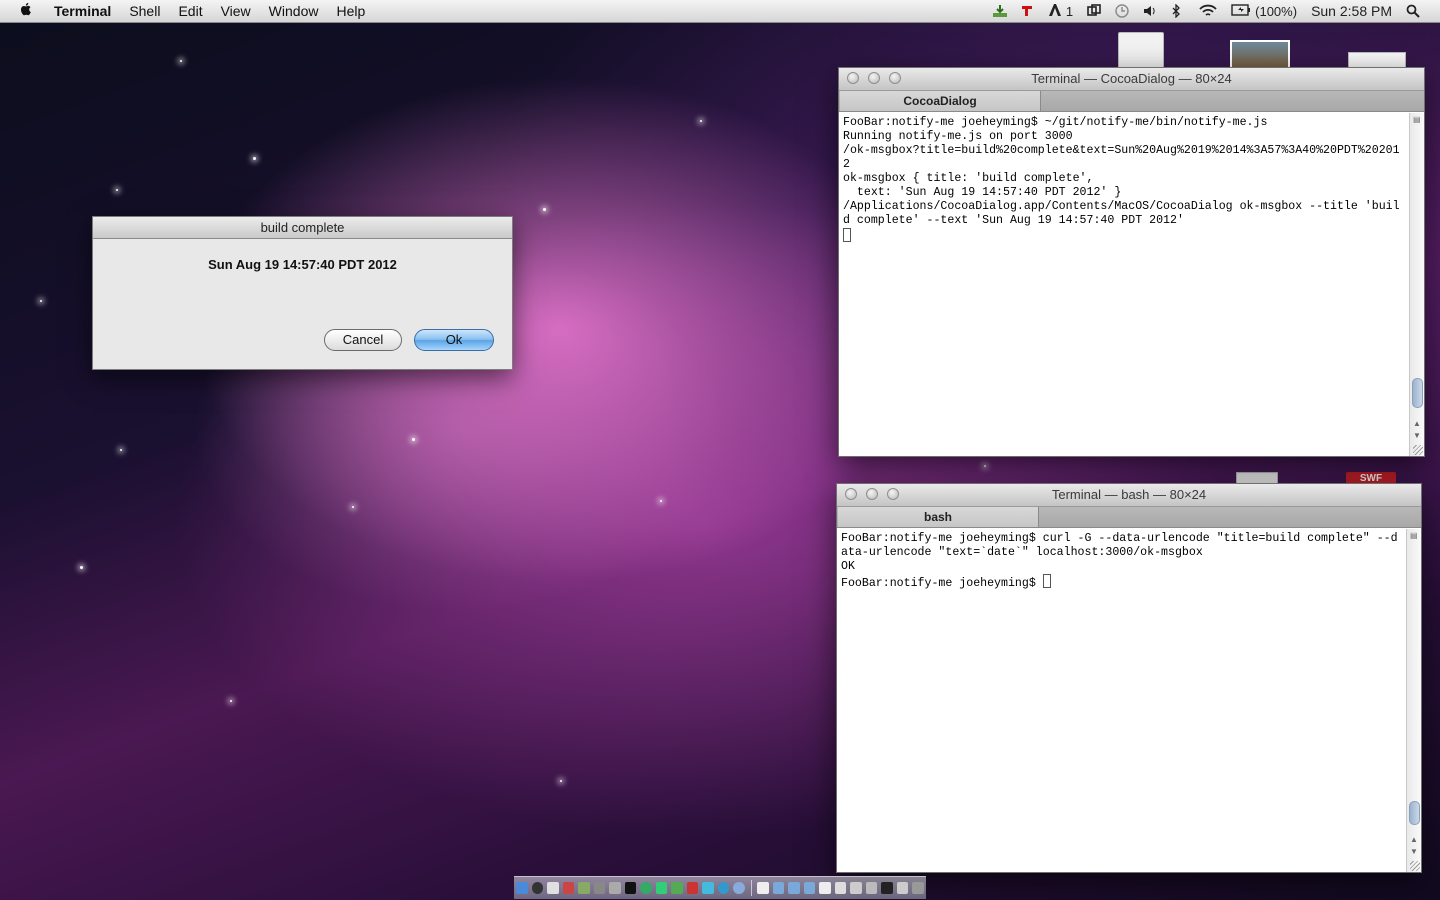 The width and height of the screenshot is (1440, 900). Describe the element at coordinates (302, 264) in the screenshot. I see `dialog-message: Sun Aug 19 14:57:40 PDT 2012` at that location.